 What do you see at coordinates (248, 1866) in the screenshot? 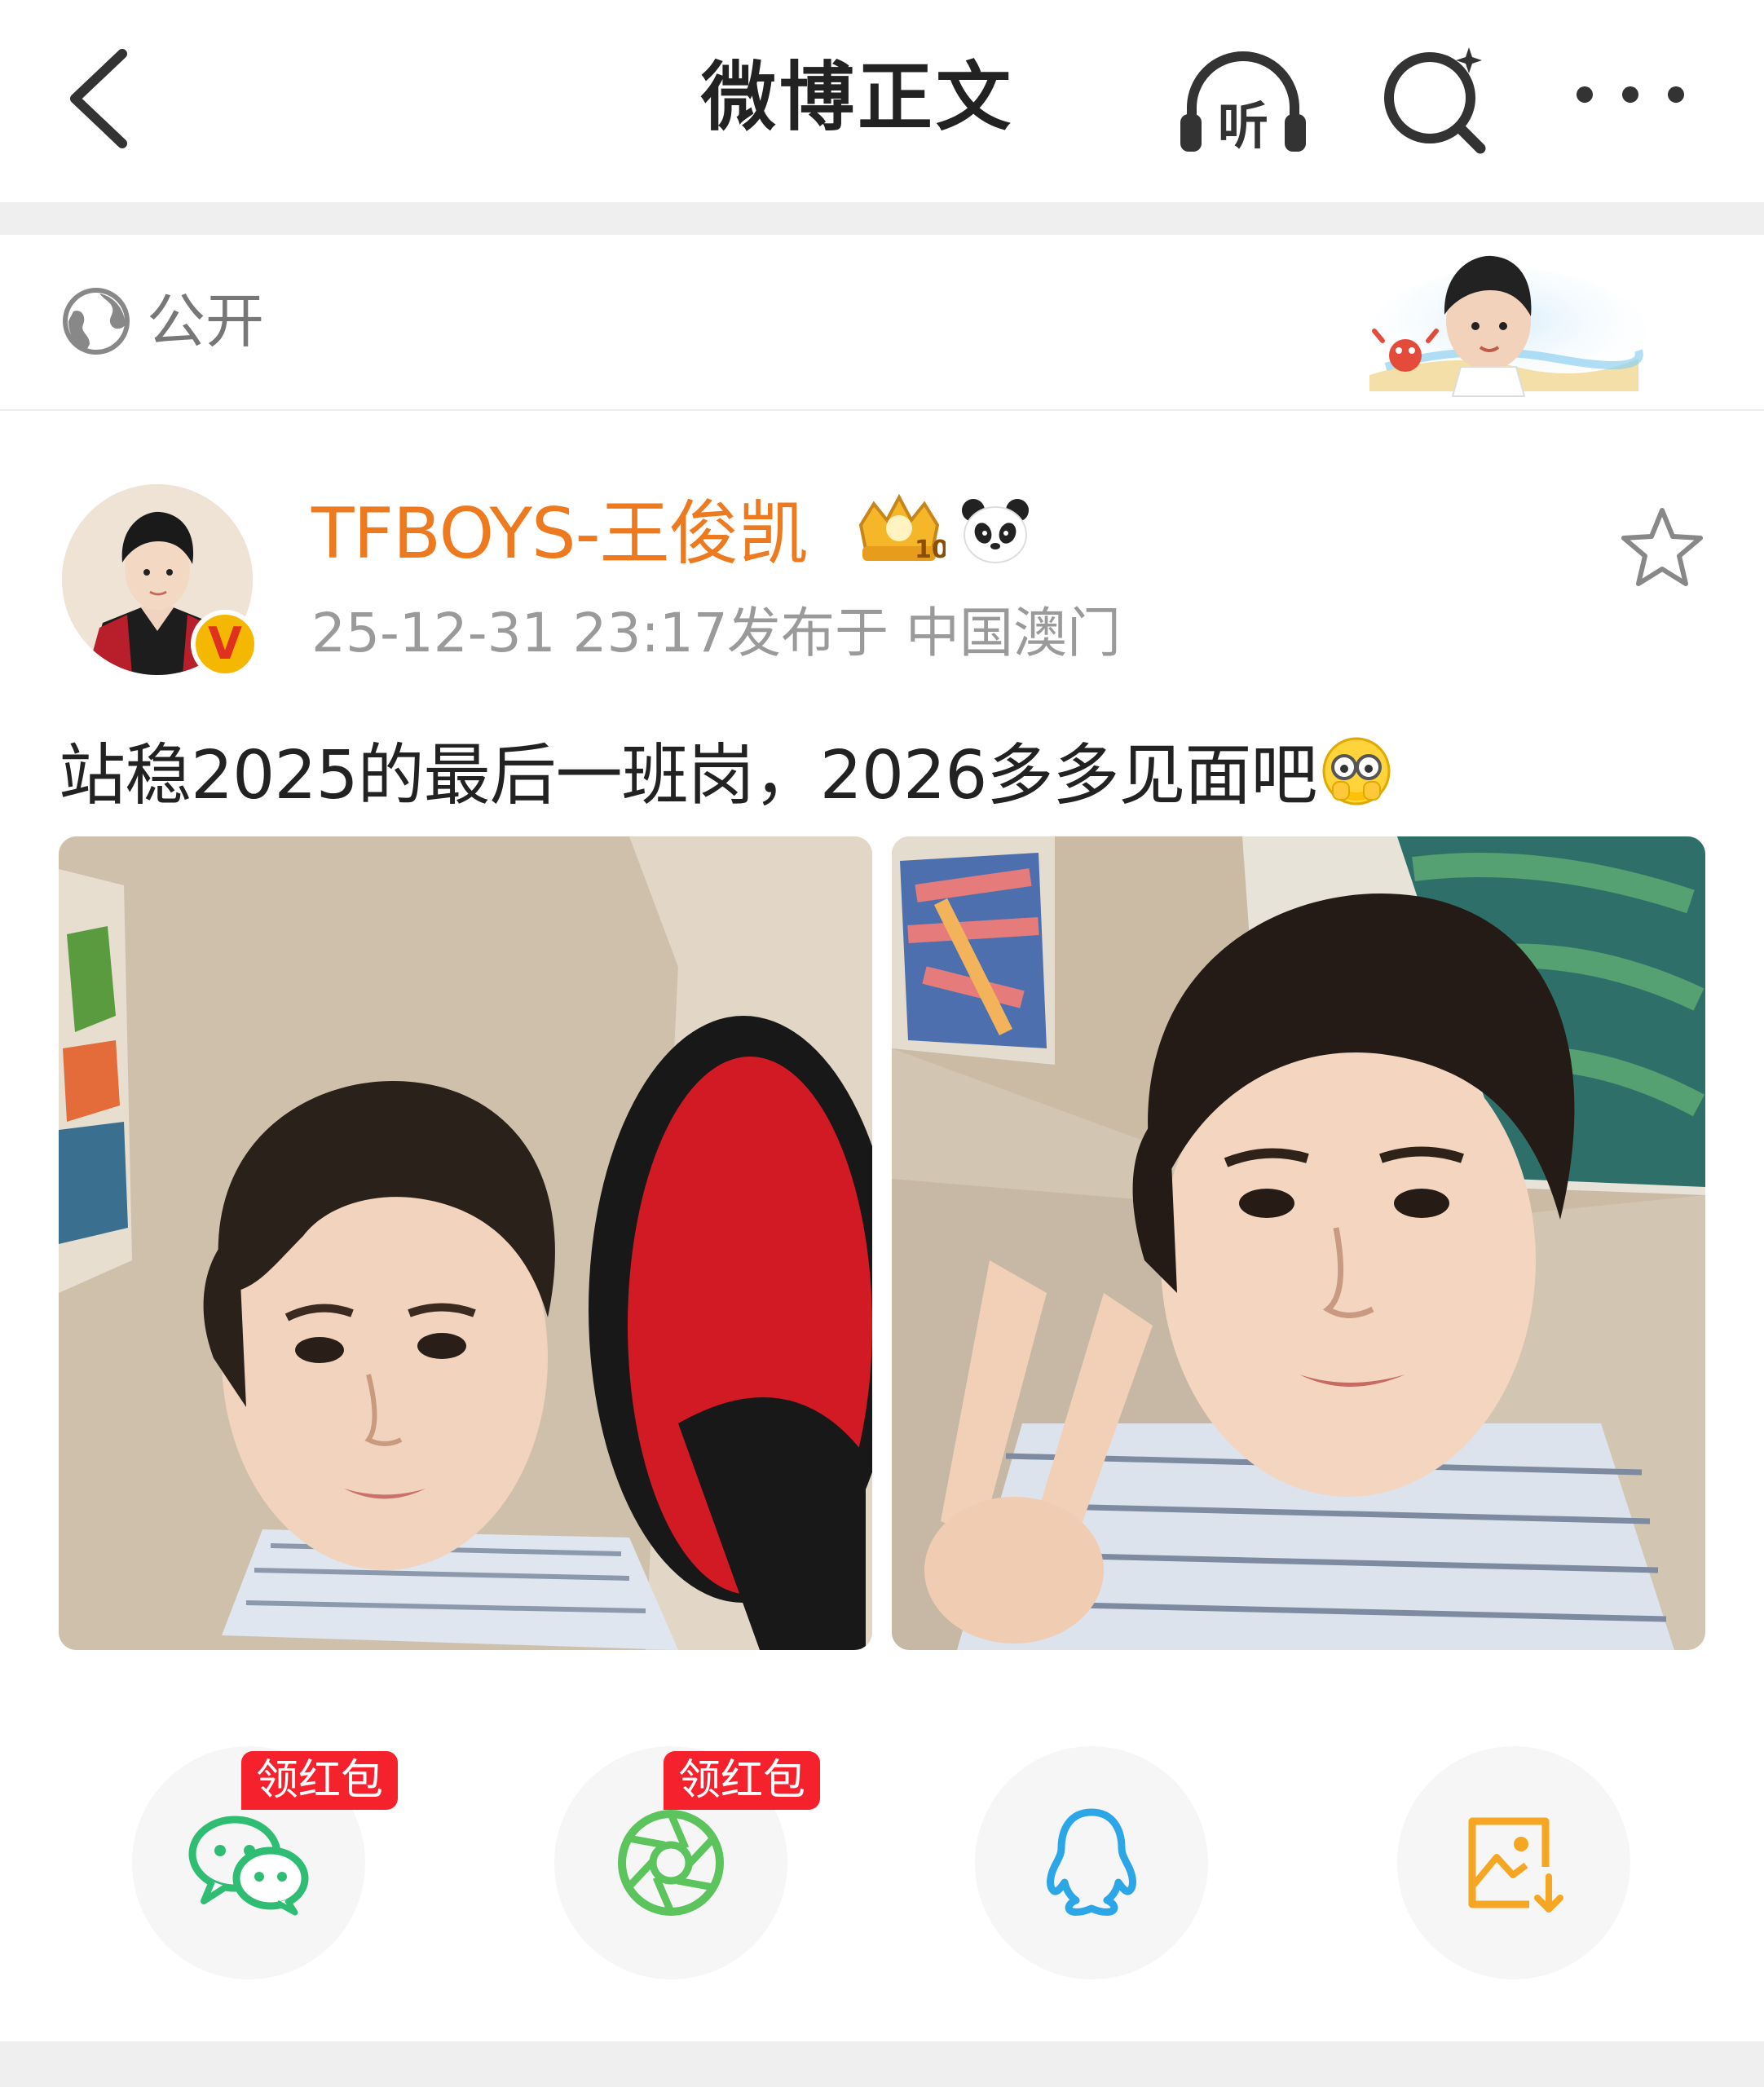
I see `wechat-icon` at bounding box center [248, 1866].